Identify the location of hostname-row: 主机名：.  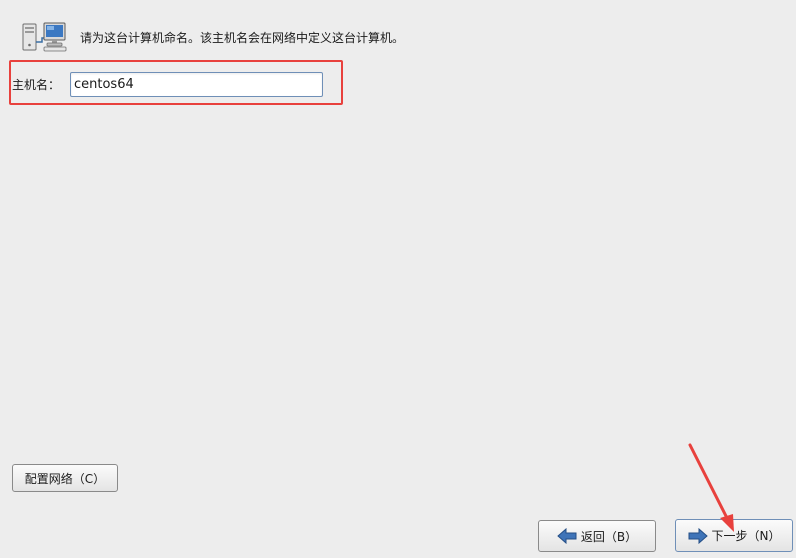
(167, 84).